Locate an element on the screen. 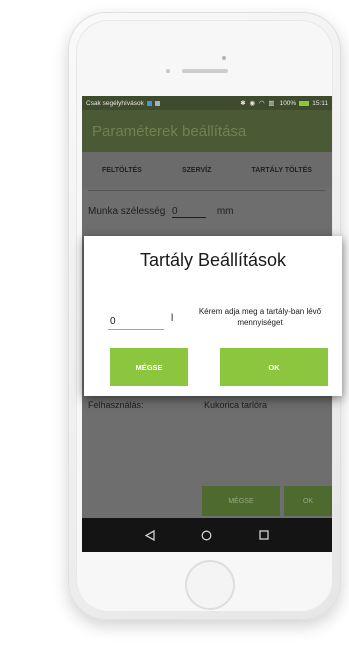 This screenshot has width=349, height=652. home-icon is located at coordinates (206, 535).